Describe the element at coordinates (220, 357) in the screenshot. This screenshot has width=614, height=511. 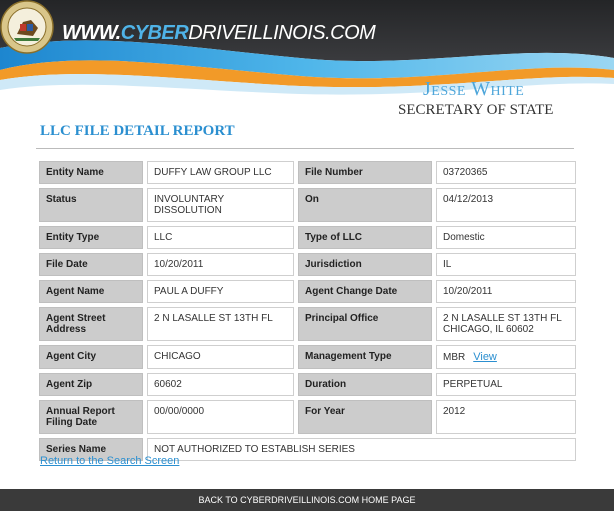
I see `field-value: CHICAGO` at that location.